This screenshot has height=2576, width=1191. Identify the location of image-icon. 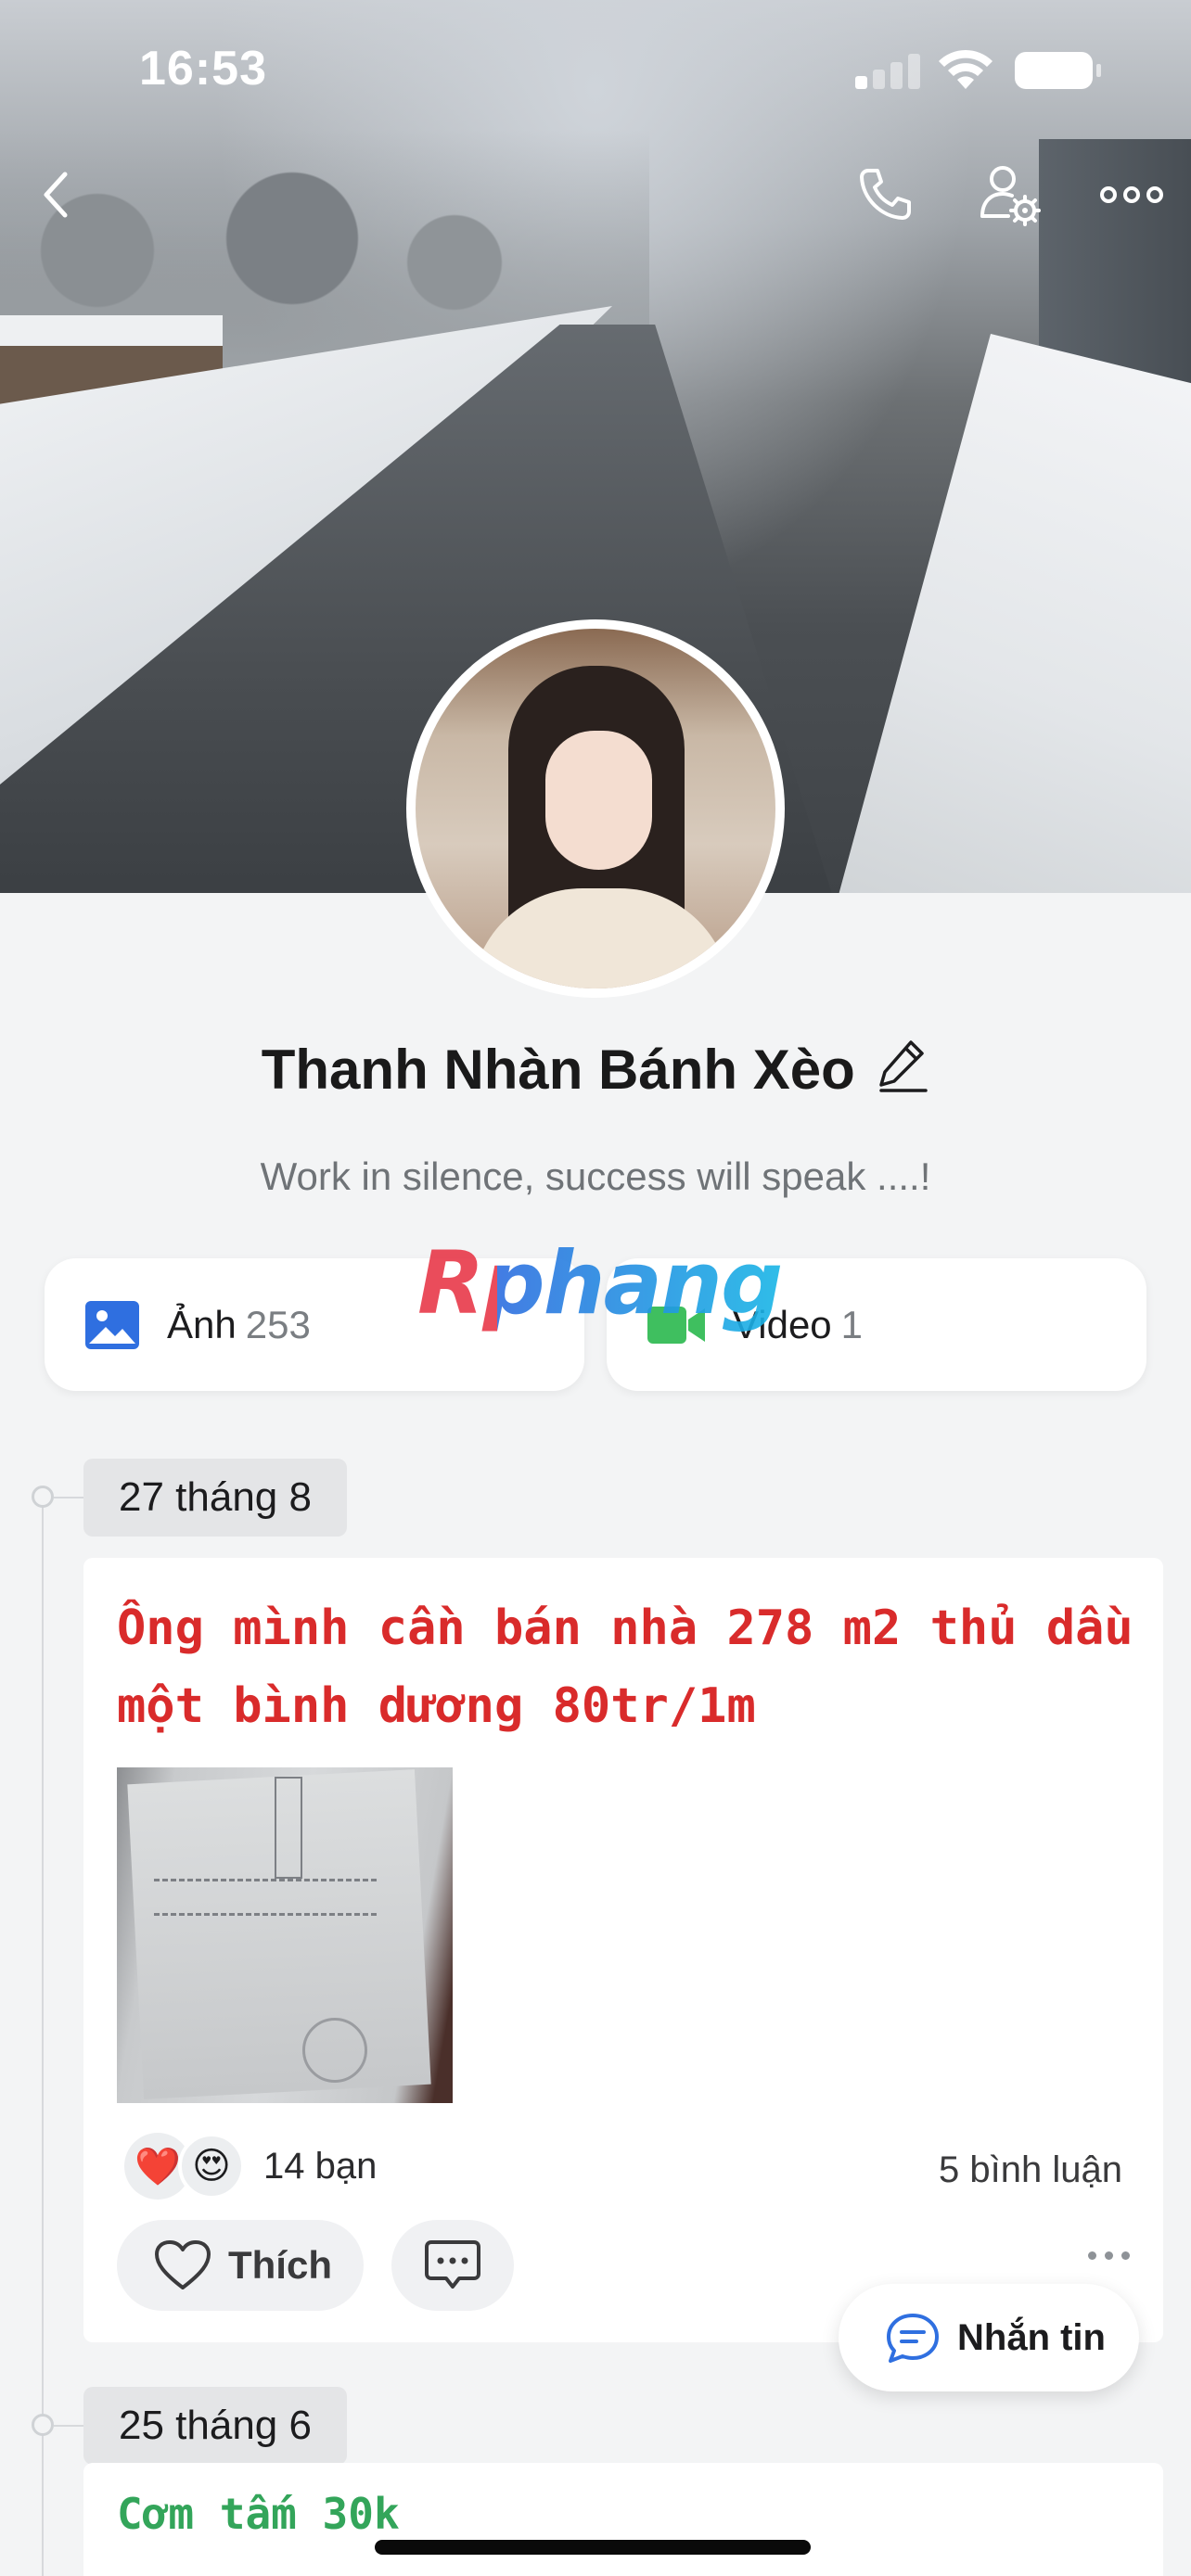
(112, 1324).